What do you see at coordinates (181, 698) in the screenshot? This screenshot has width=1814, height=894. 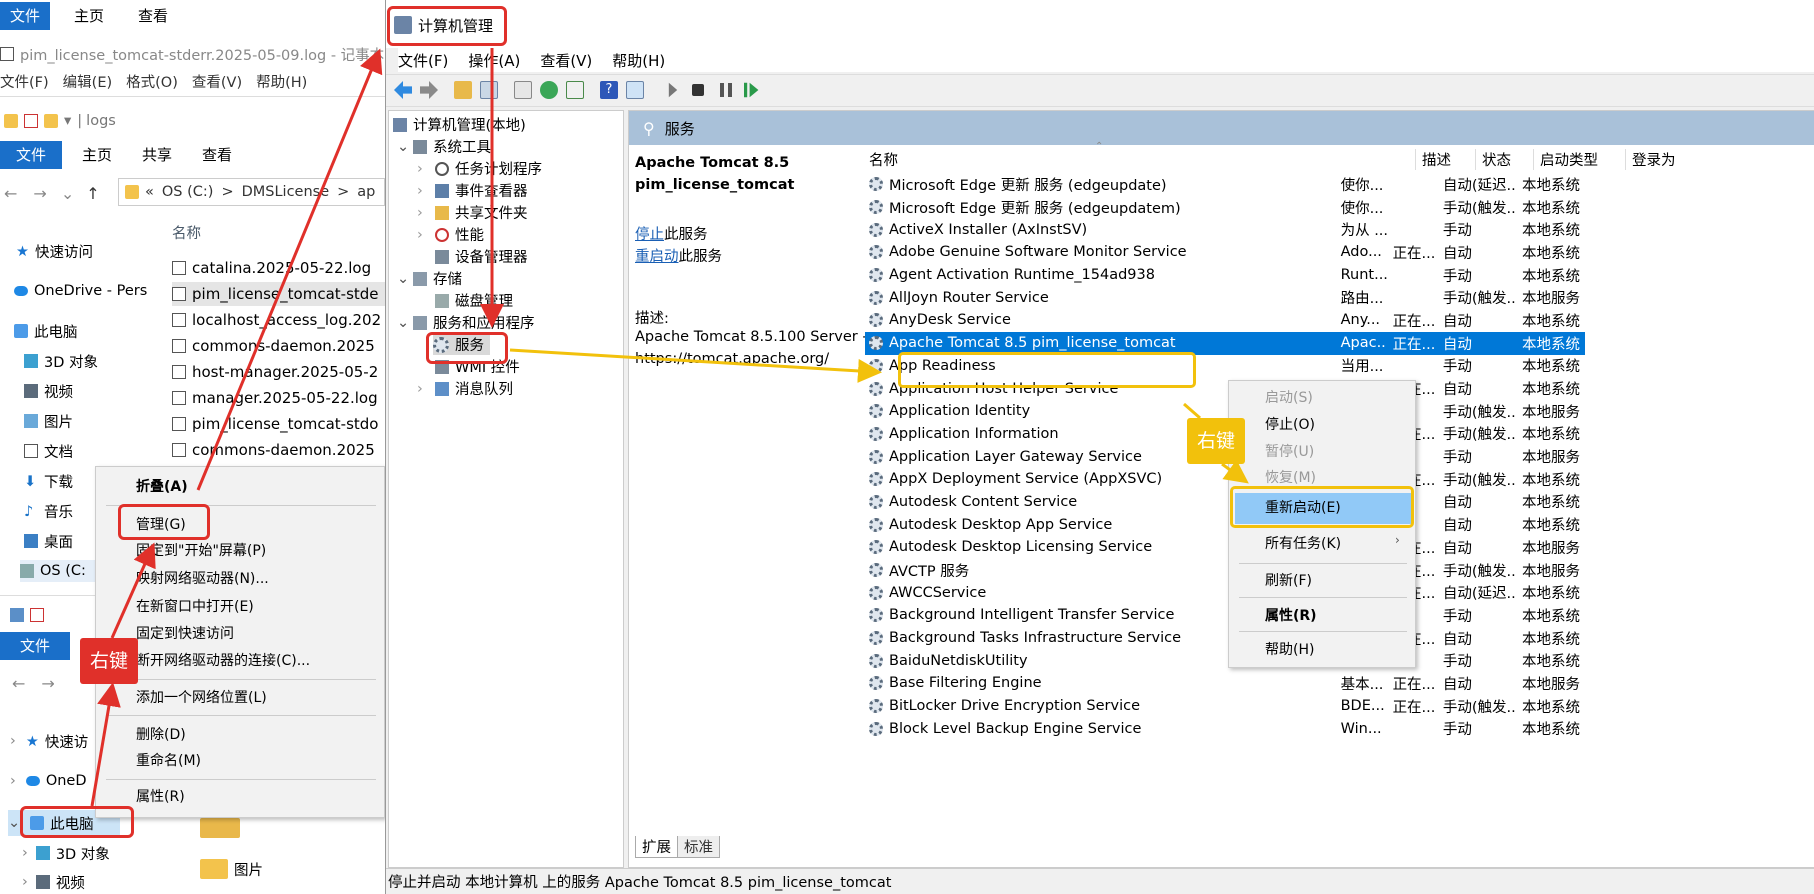 I see `menu-add-network-location: 添加一个网络位置(L)` at bounding box center [181, 698].